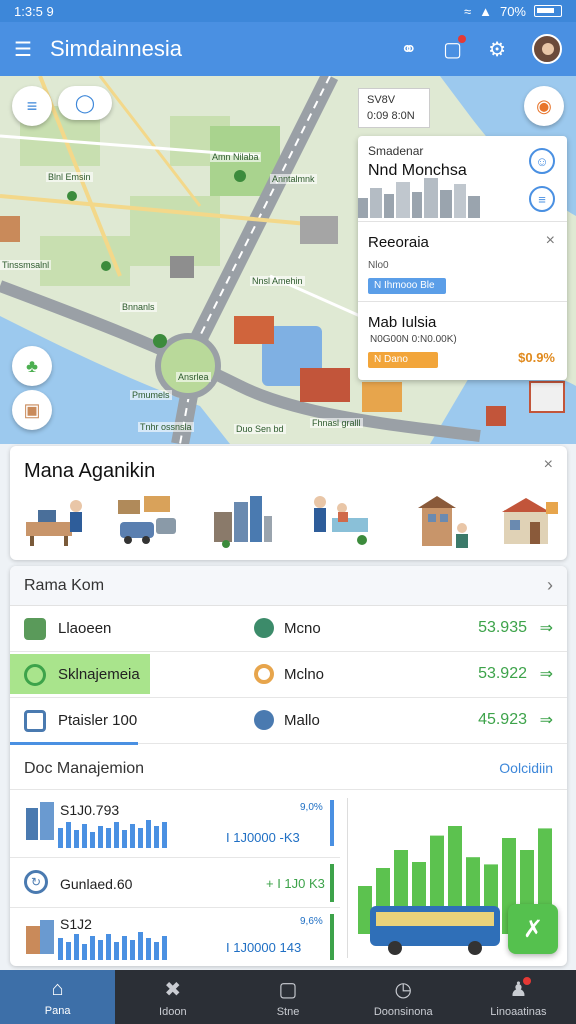 This screenshot has height=1024, width=576. I want to click on settings-icon: ⚙, so click(497, 49).